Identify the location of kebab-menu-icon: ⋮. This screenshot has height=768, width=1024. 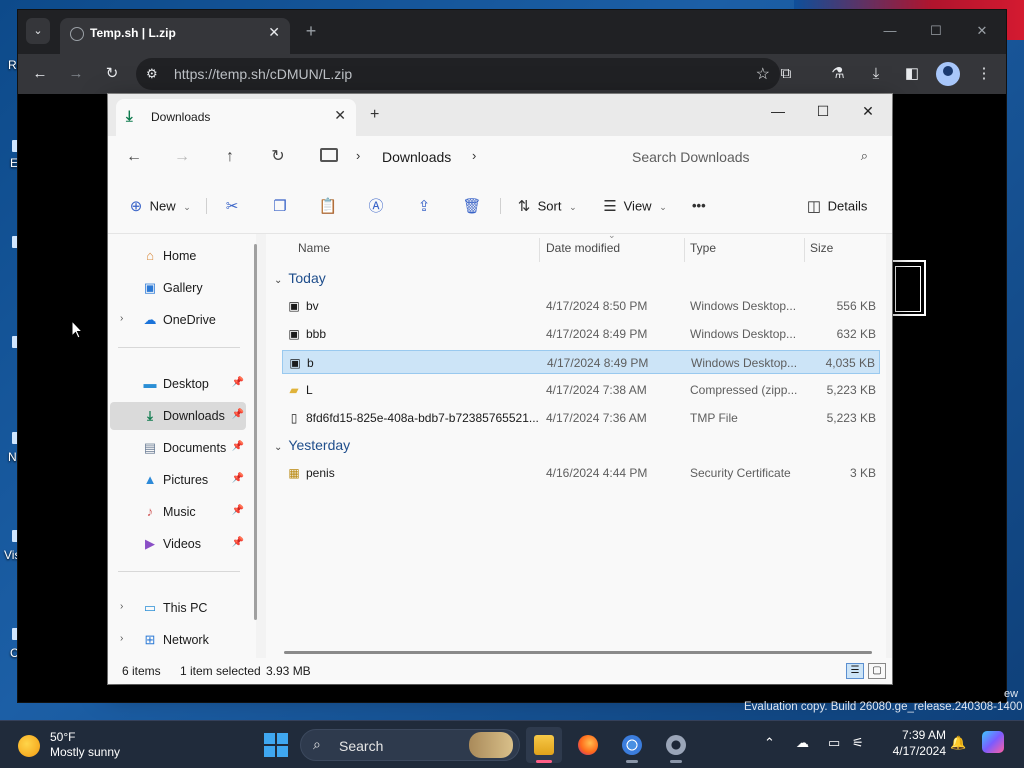
(984, 74).